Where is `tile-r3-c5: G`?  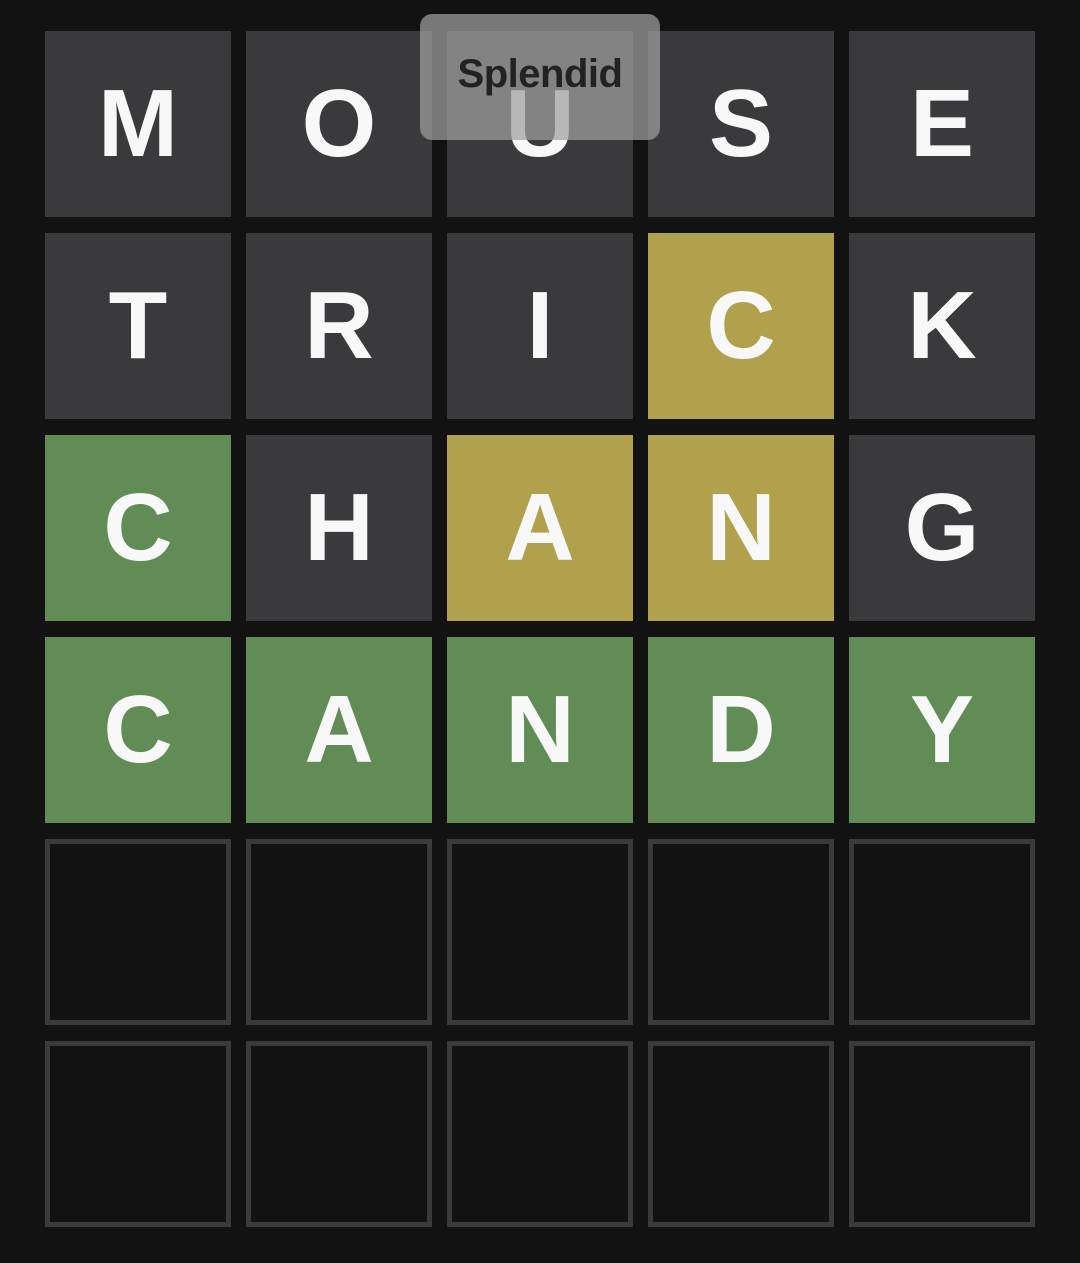
tile-r3-c5: G is located at coordinates (942, 528).